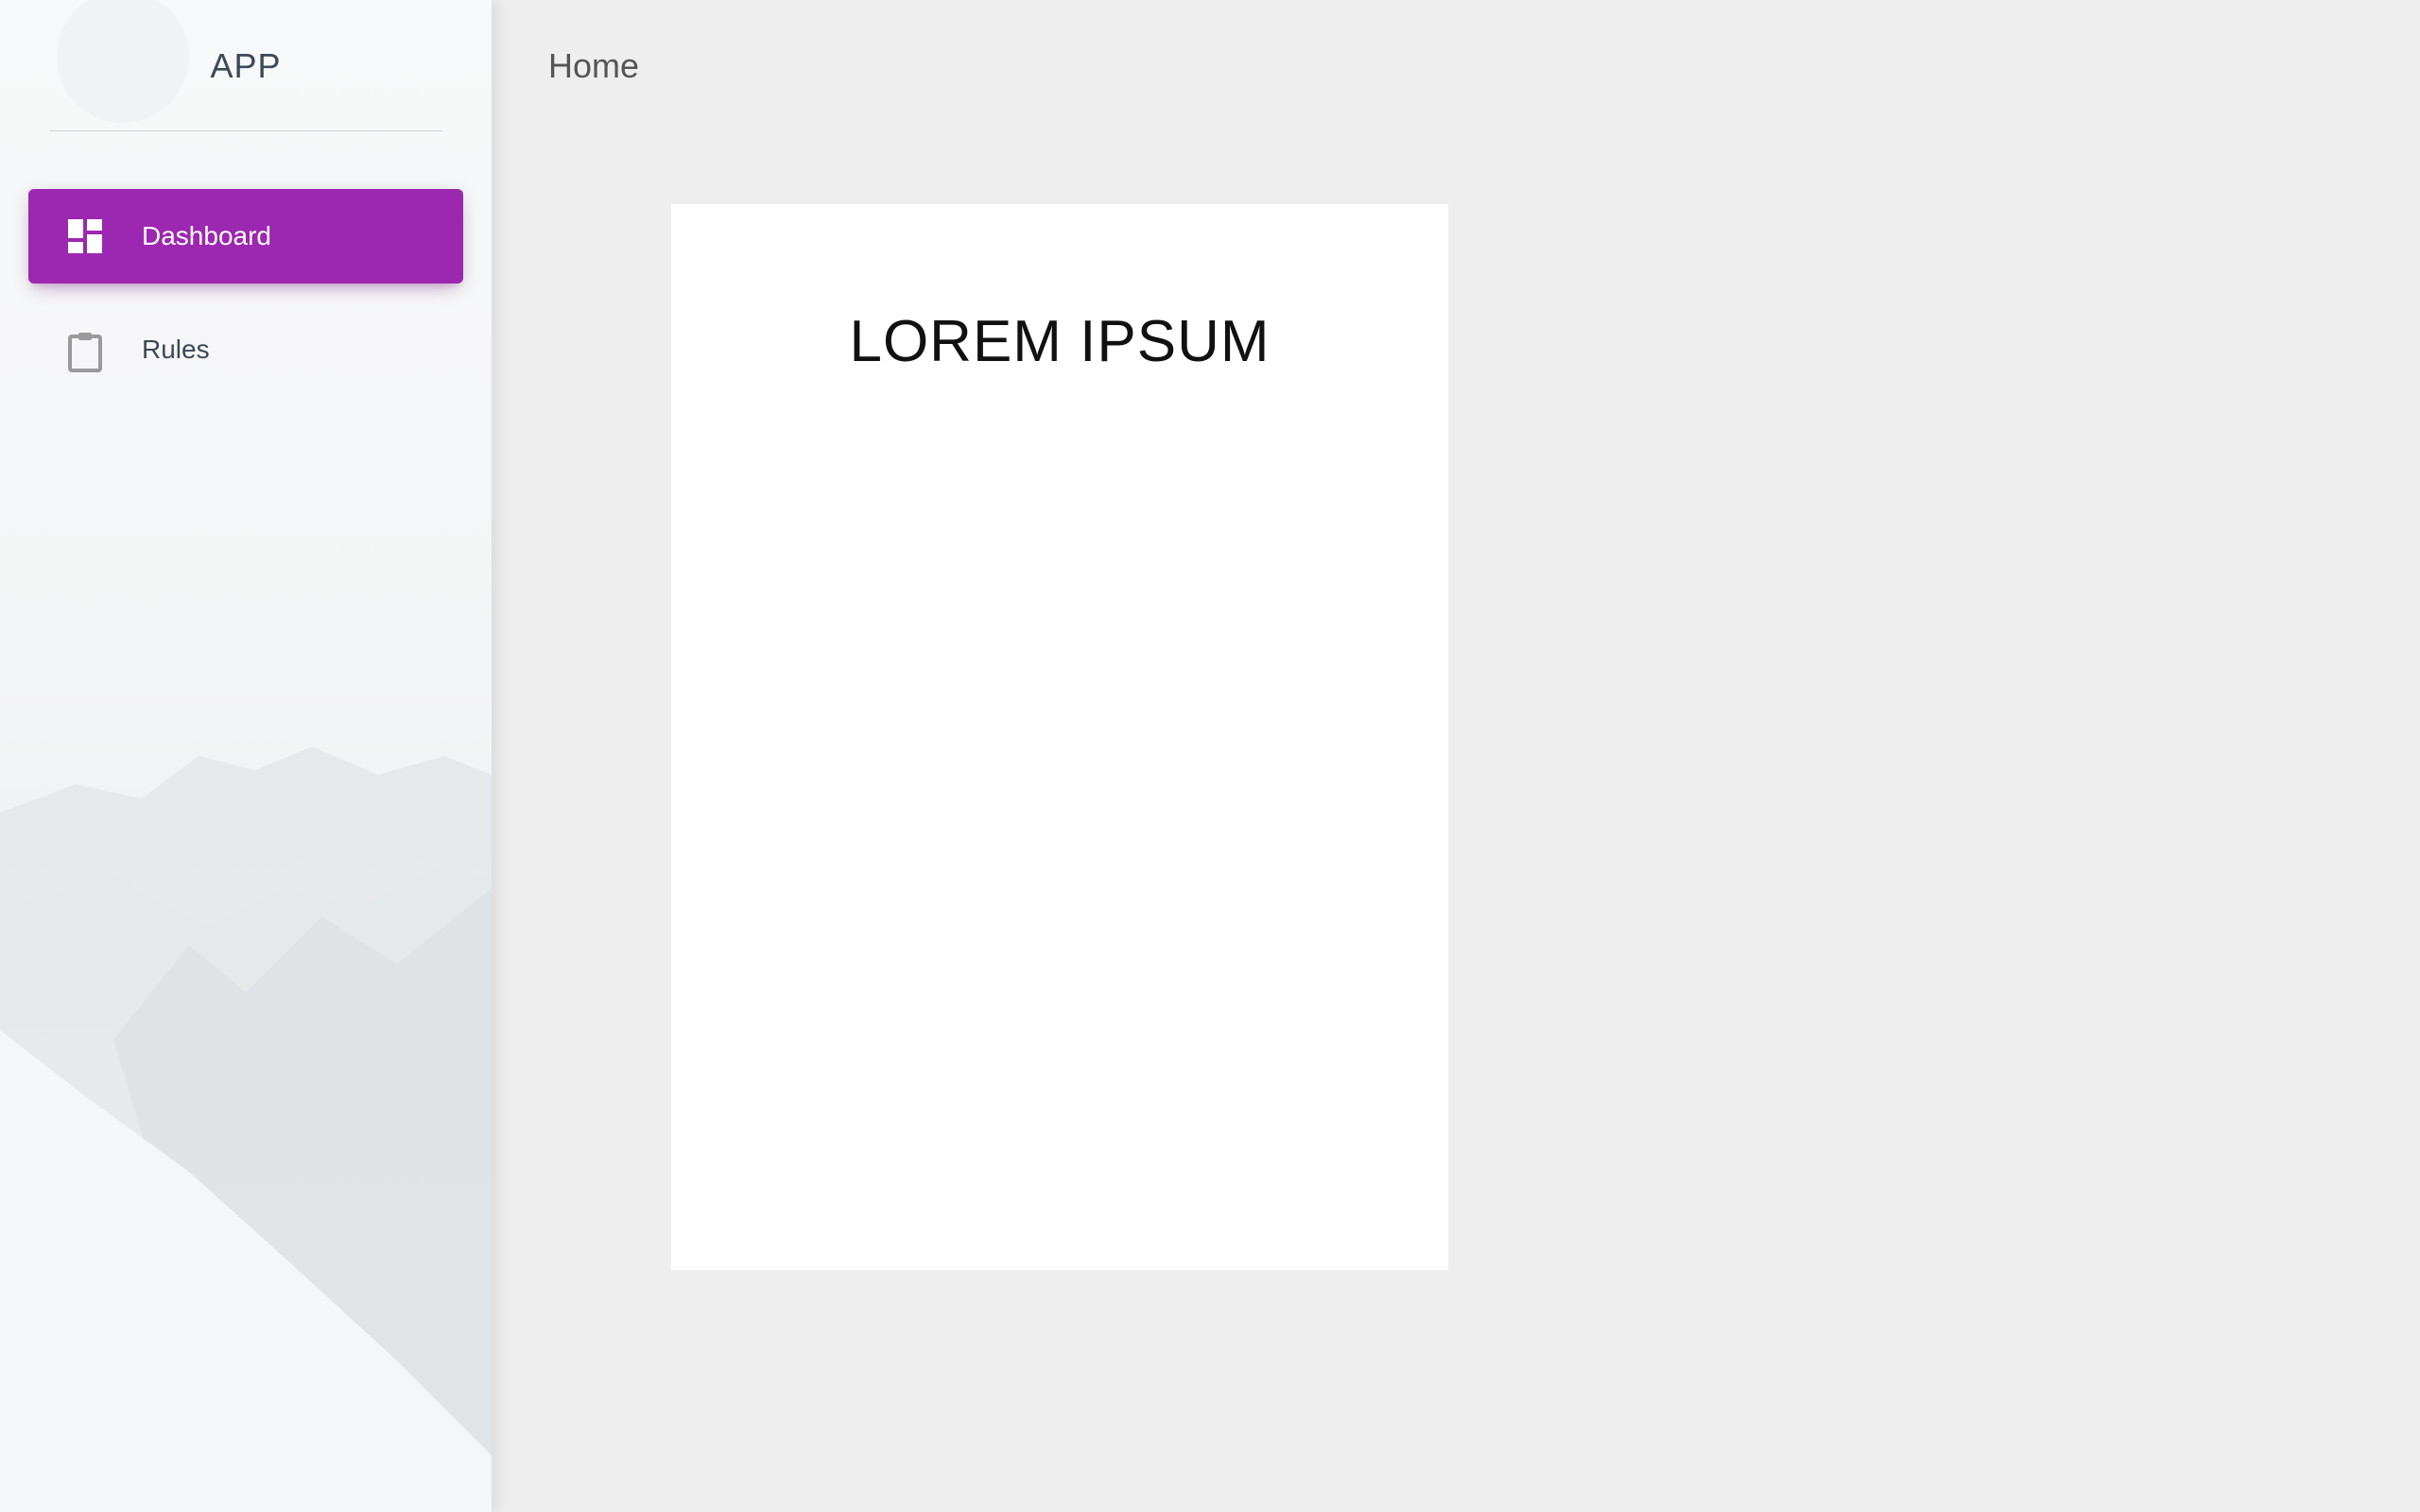 Image resolution: width=2420 pixels, height=1512 pixels. Describe the element at coordinates (245, 130) in the screenshot. I see `logo-divider` at that location.